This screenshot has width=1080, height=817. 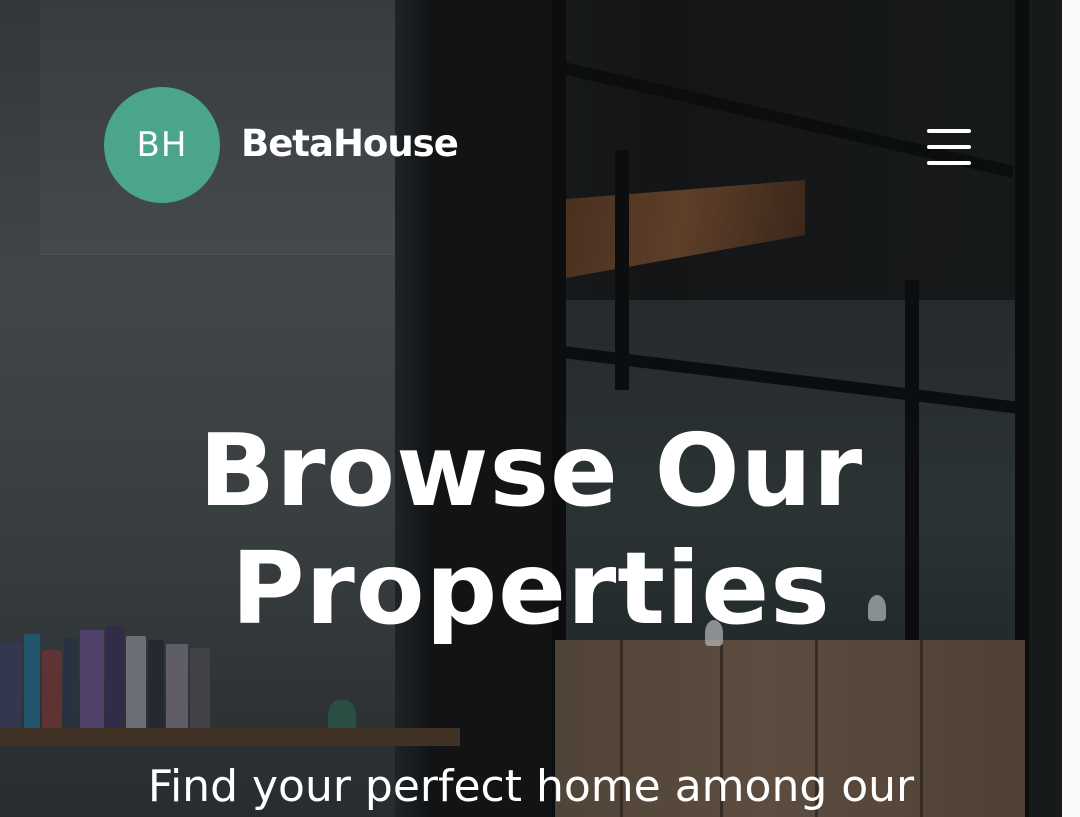 I want to click on hero-subline: Find your perfect home among our, so click(x=531, y=786).